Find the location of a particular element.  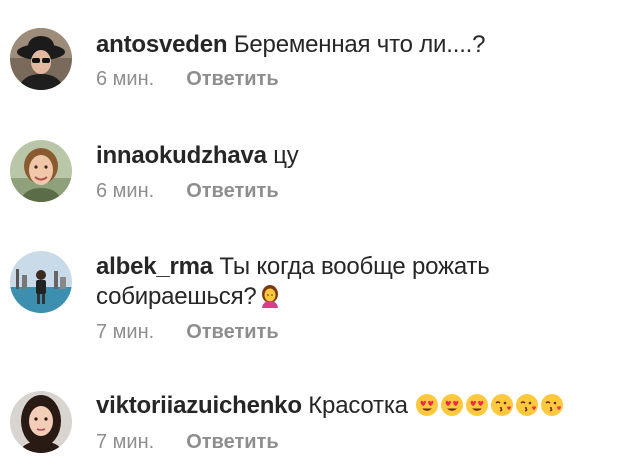

comment-body: Красотка is located at coordinates (358, 405).